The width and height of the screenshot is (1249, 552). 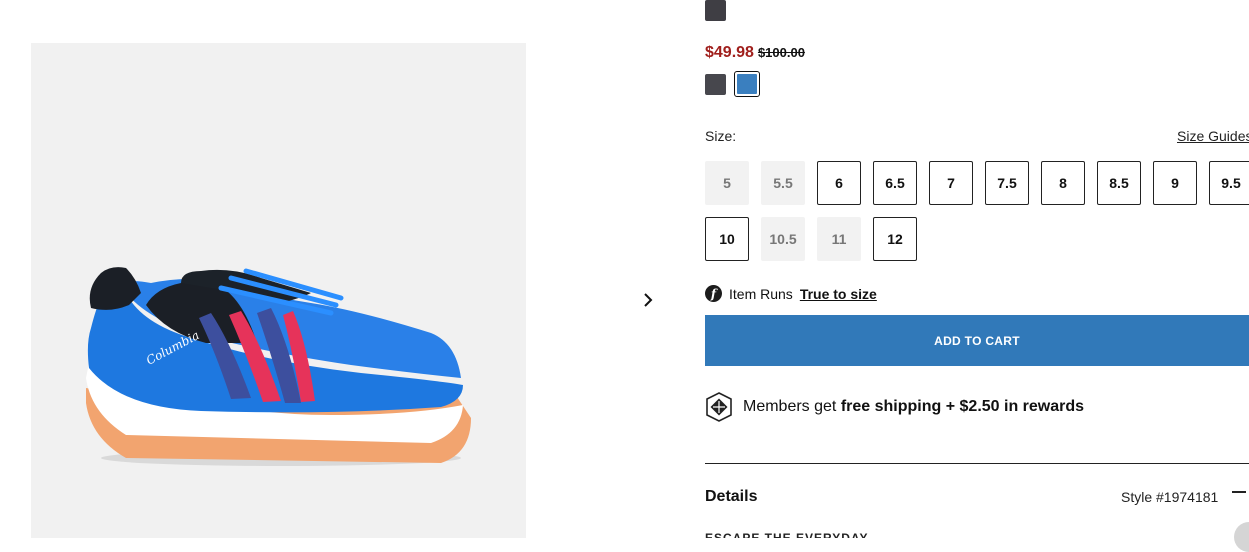 I want to click on size-option: 5, so click(x=727, y=183).